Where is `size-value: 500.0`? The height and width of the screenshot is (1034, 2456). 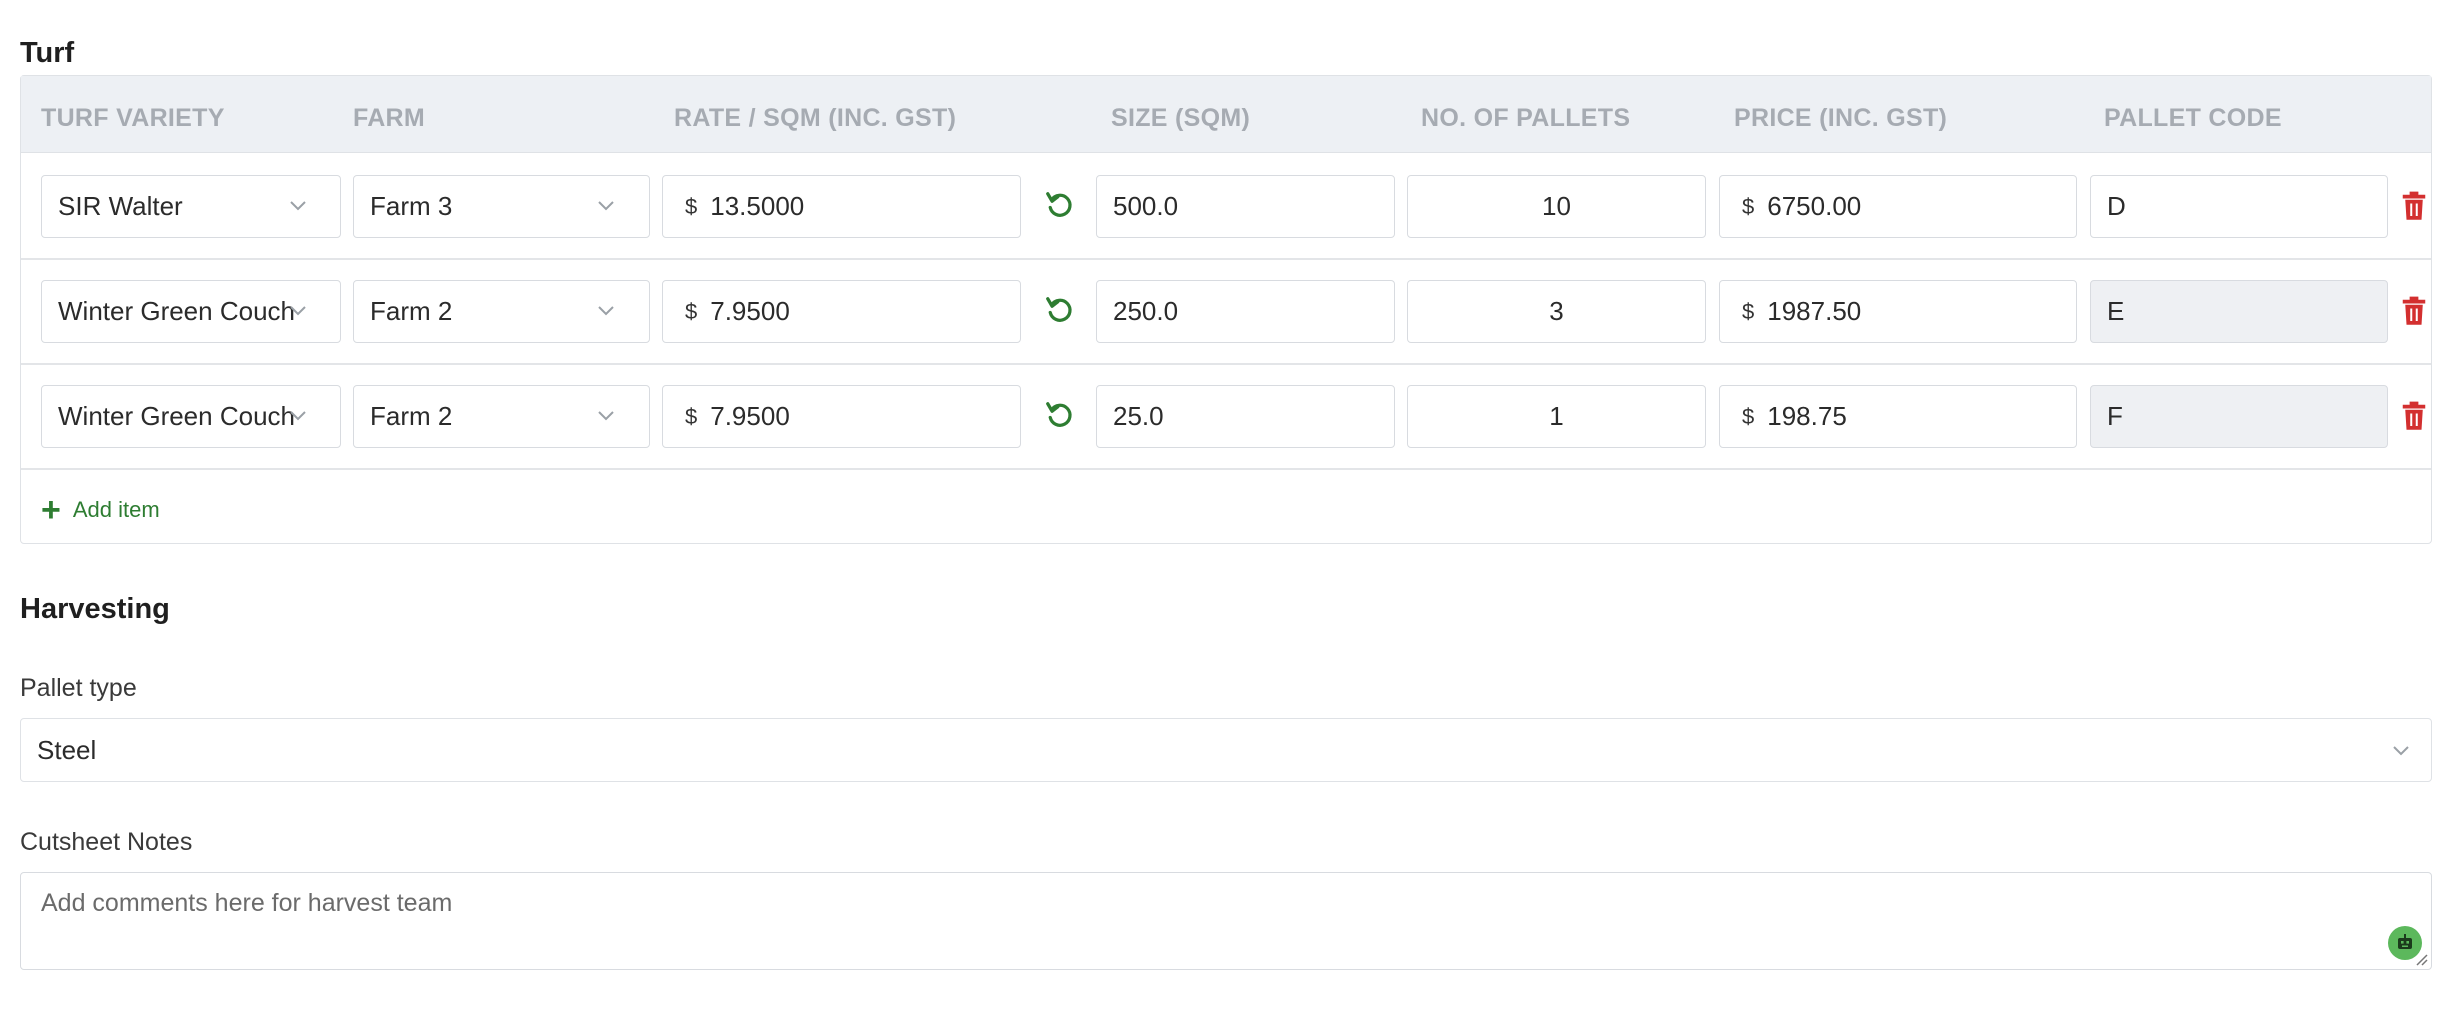 size-value: 500.0 is located at coordinates (1146, 206).